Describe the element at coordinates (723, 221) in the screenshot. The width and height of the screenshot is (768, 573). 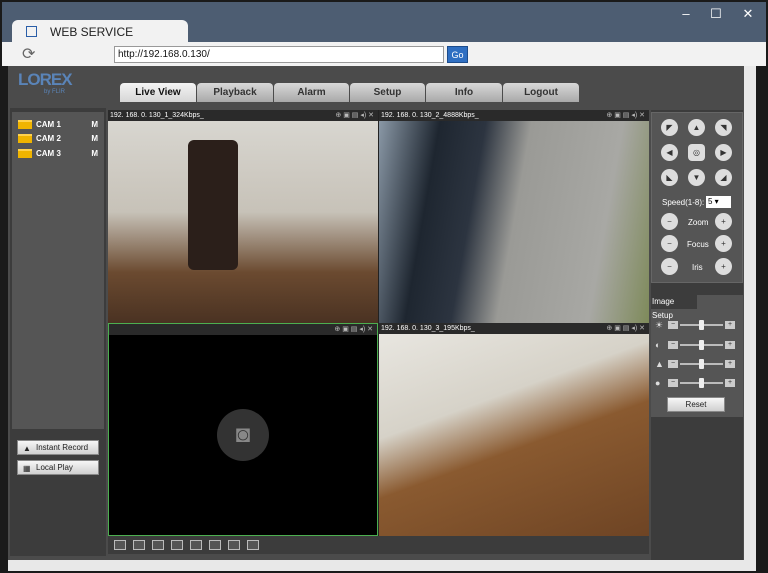
I see `zoom-in-button: +` at that location.